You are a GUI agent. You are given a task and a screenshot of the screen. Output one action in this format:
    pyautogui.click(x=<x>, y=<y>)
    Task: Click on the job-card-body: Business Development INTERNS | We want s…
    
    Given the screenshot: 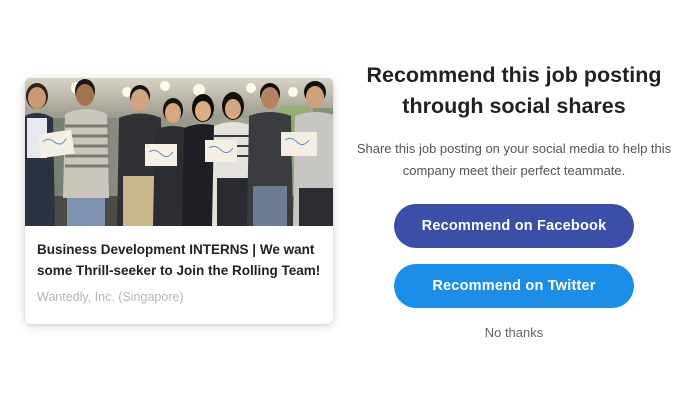 What is the action you would take?
    pyautogui.click(x=179, y=265)
    